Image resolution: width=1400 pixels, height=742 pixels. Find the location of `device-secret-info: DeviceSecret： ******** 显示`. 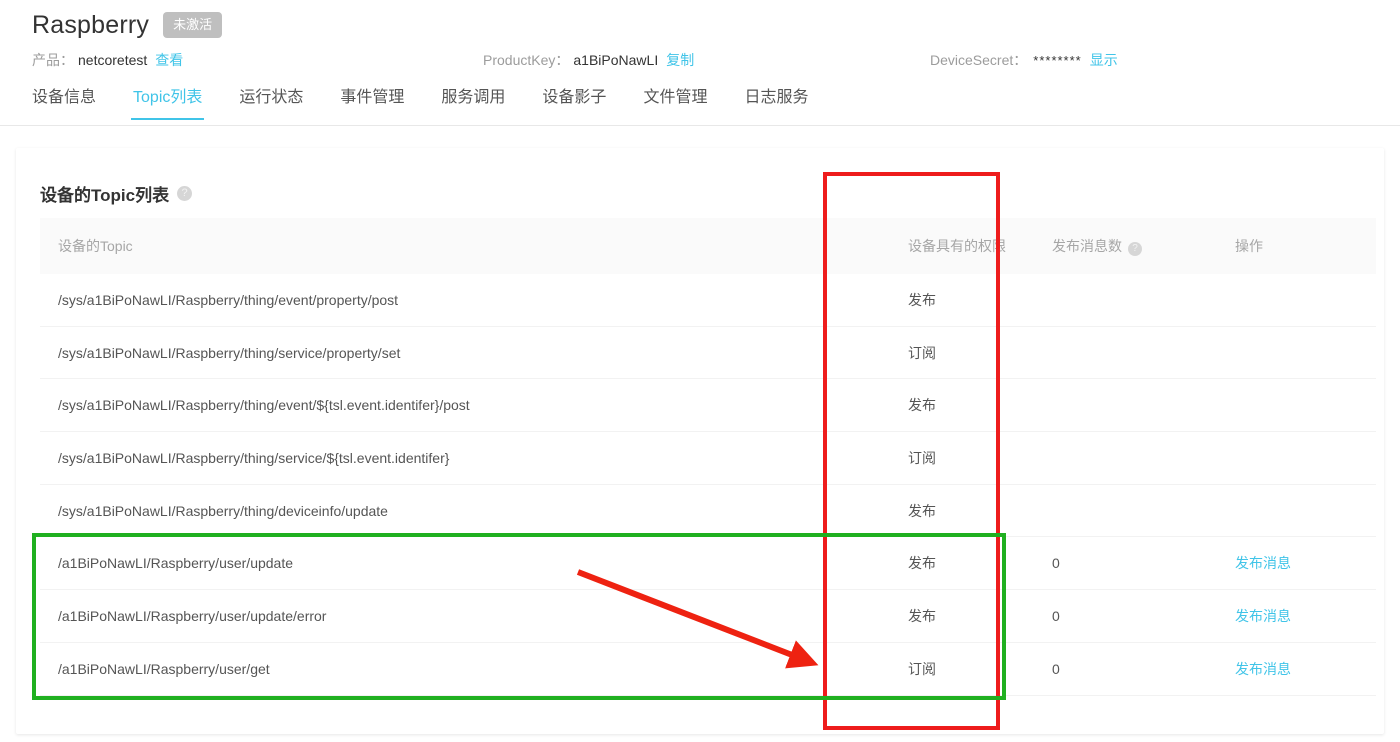

device-secret-info: DeviceSecret： ******** 显示 is located at coordinates (1024, 60).